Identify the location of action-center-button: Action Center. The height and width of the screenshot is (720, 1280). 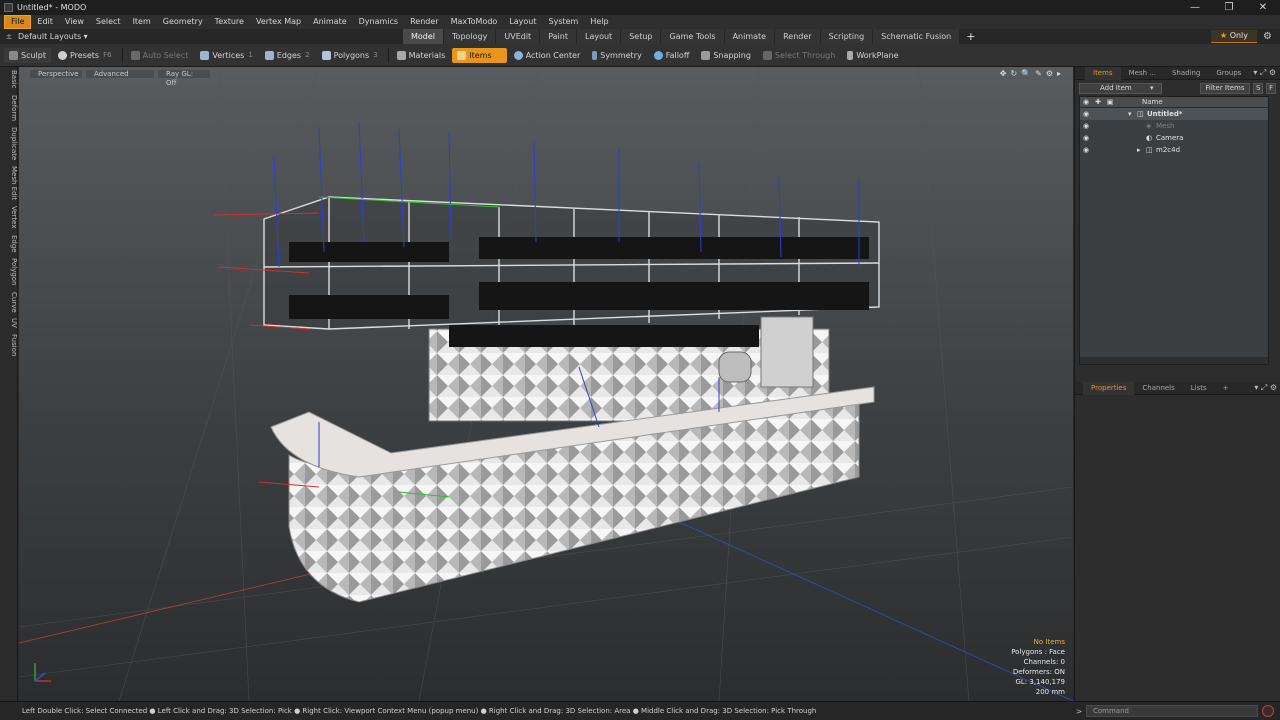
(547, 55).